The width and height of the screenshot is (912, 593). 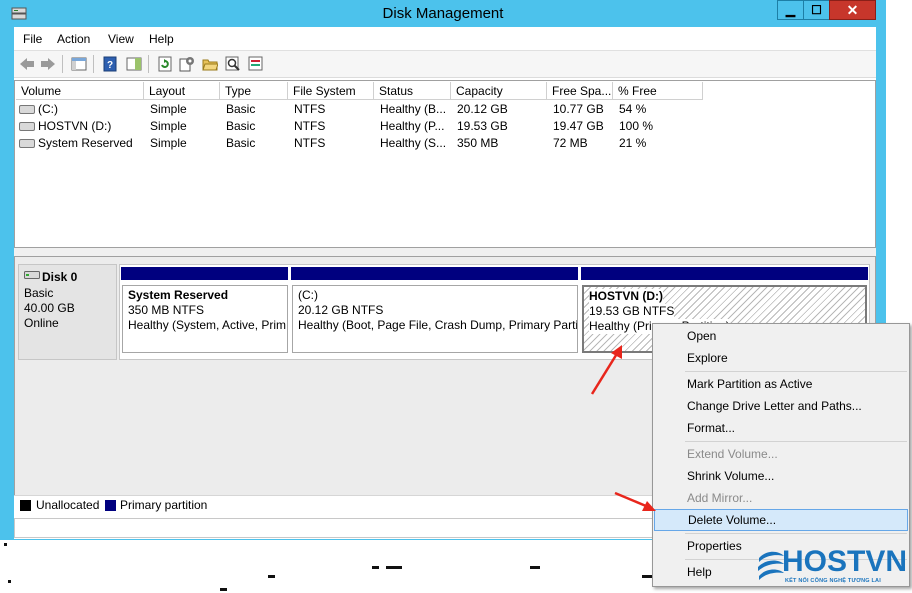 I want to click on window-title: Disk Management, so click(x=443, y=13).